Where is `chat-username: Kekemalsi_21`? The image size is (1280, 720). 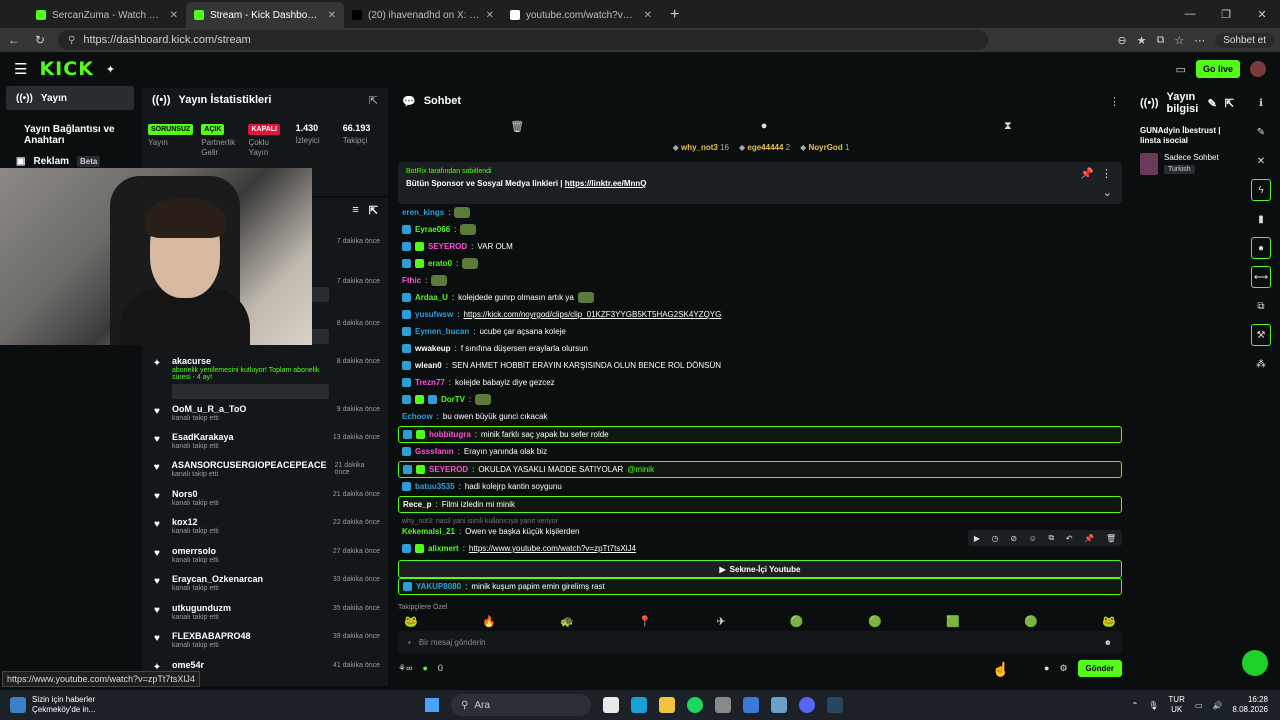
chat-username: Kekemalsi_21 is located at coordinates (428, 531).